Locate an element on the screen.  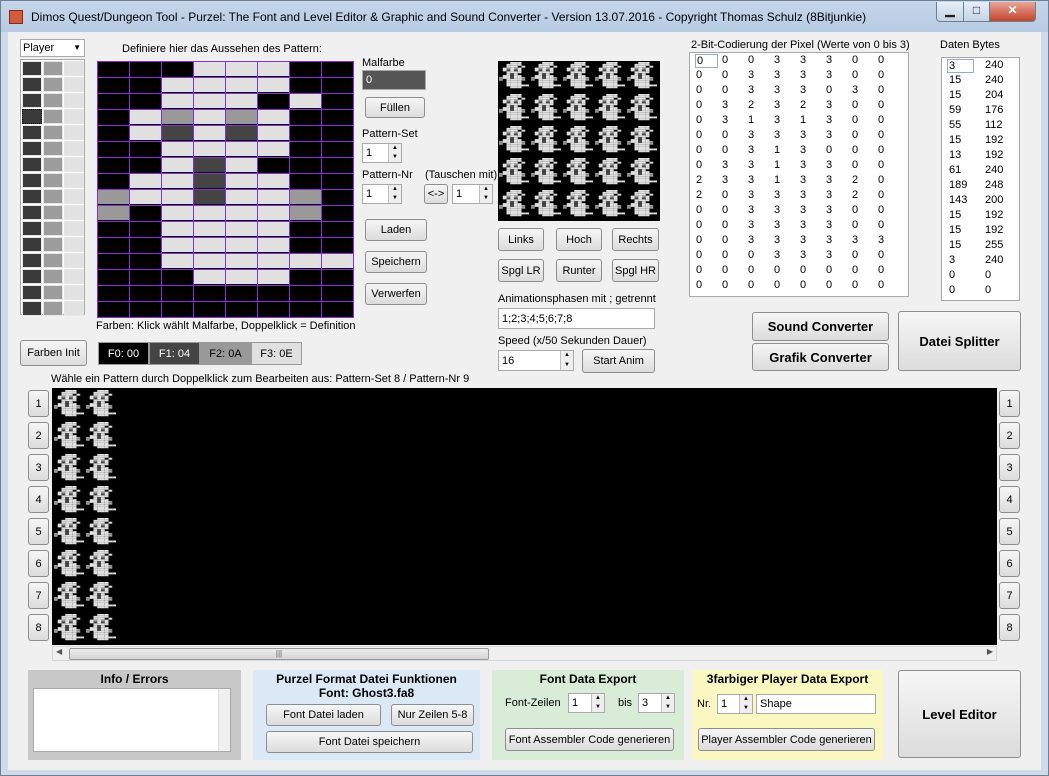
row-button-right-2: 2 is located at coordinates (1009, 435).